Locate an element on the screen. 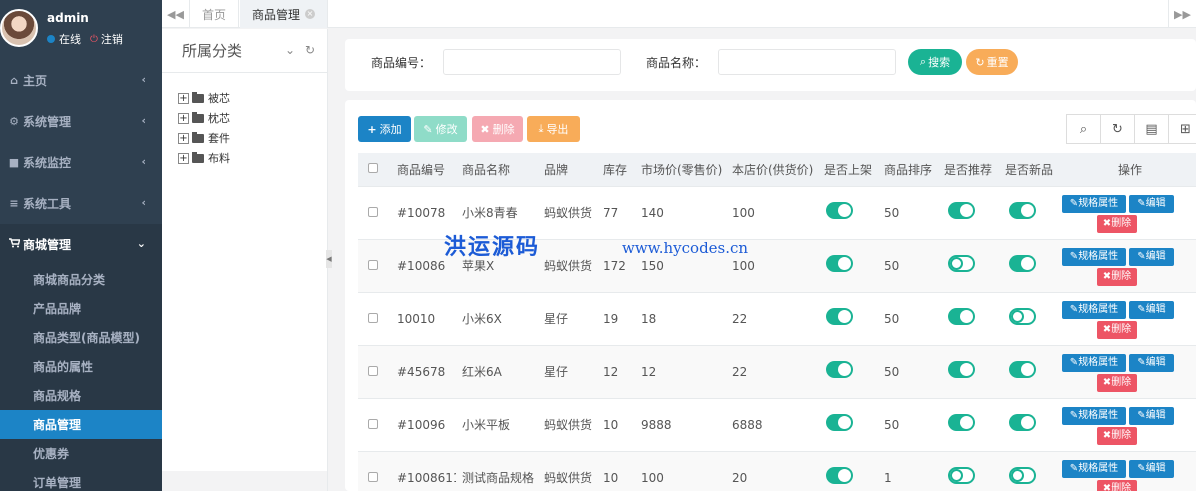  menu-item: ⚙ 系统管理 ‹ is located at coordinates (81, 121).